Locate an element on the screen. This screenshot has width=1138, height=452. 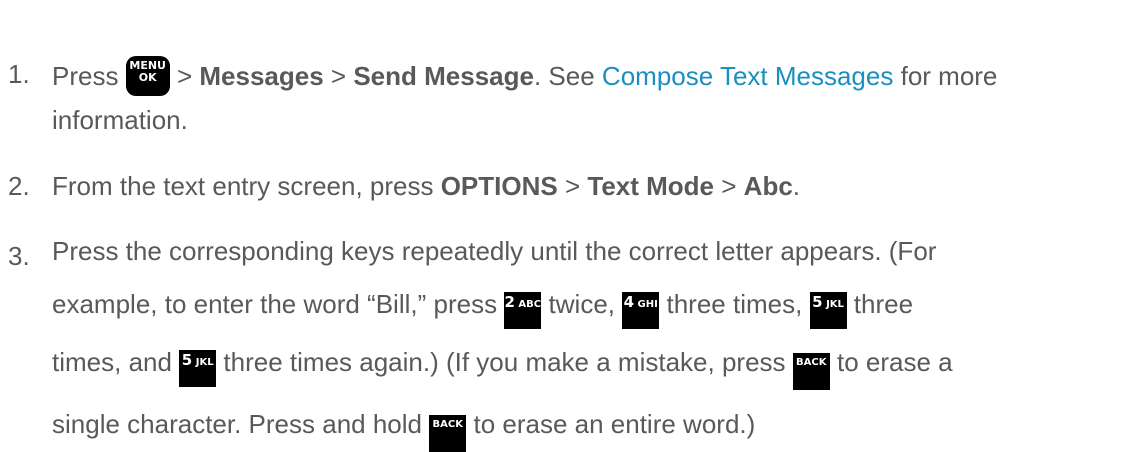
key-4-ghi-icon: 4 GHI is located at coordinates (641, 310).